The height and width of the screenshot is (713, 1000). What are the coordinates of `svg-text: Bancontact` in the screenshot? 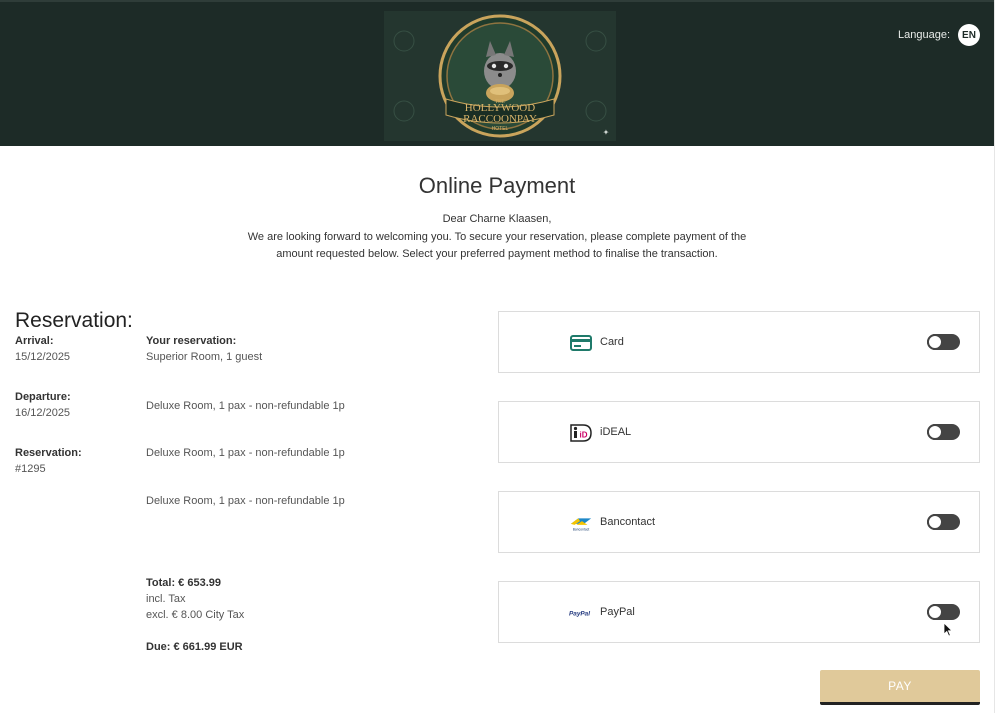 It's located at (581, 529).